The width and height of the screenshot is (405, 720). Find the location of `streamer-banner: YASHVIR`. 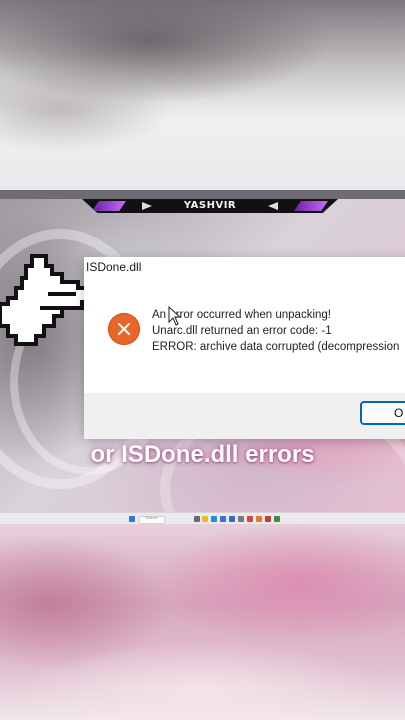

streamer-banner: YASHVIR is located at coordinates (210, 206).